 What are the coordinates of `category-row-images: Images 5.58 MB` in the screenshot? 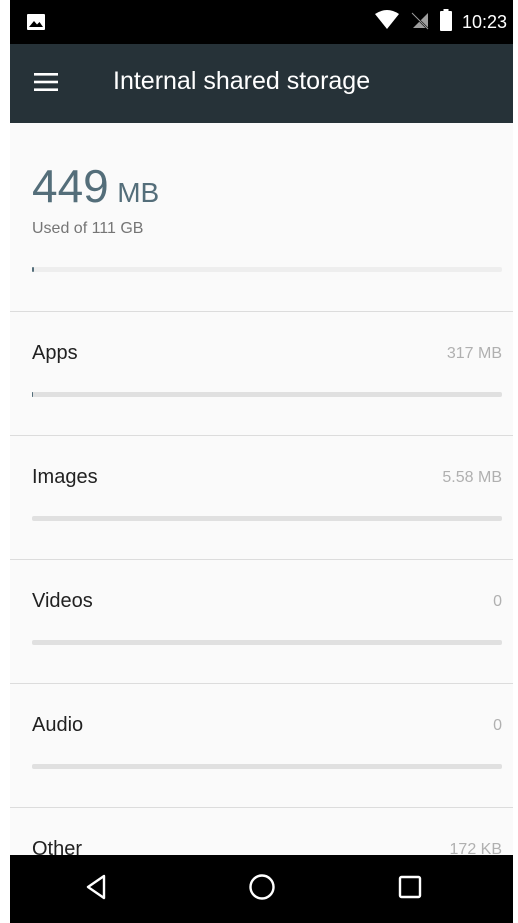 It's located at (261, 498).